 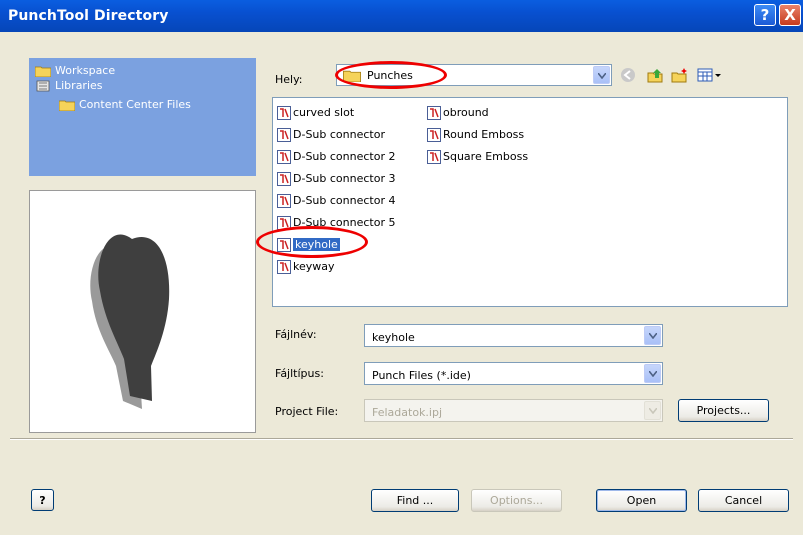 I want to click on look-in-dropdown-button, so click(x=601, y=75).